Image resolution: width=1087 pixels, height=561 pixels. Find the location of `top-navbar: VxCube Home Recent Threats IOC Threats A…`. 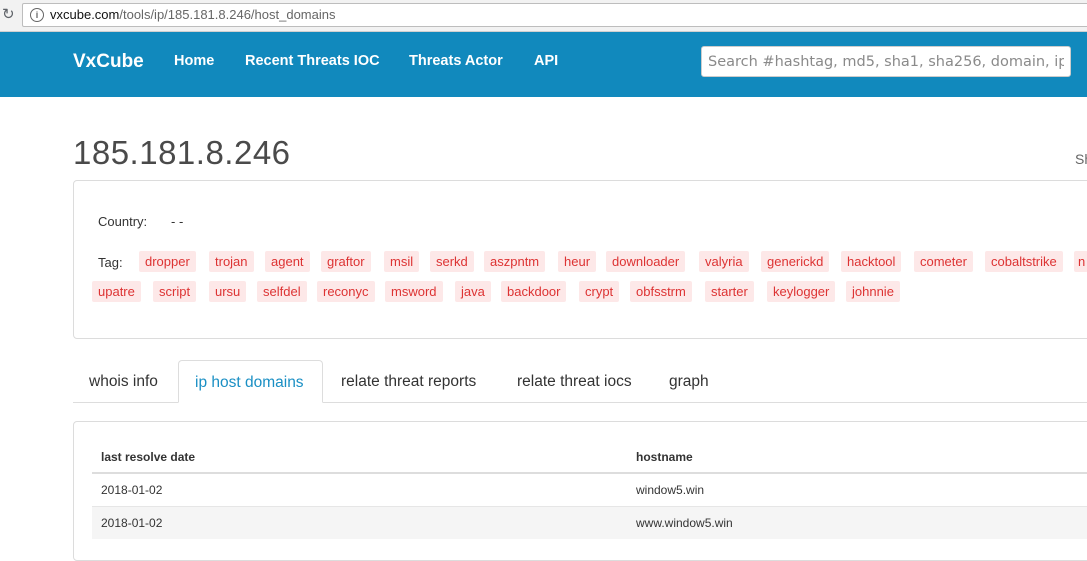

top-navbar: VxCube Home Recent Threats IOC Threats A… is located at coordinates (543, 64).